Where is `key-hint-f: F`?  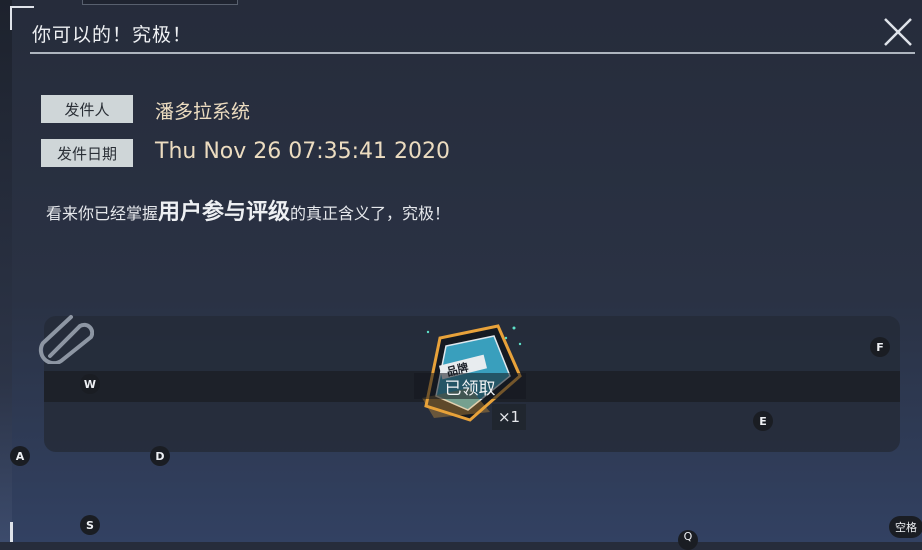
key-hint-f: F is located at coordinates (880, 347).